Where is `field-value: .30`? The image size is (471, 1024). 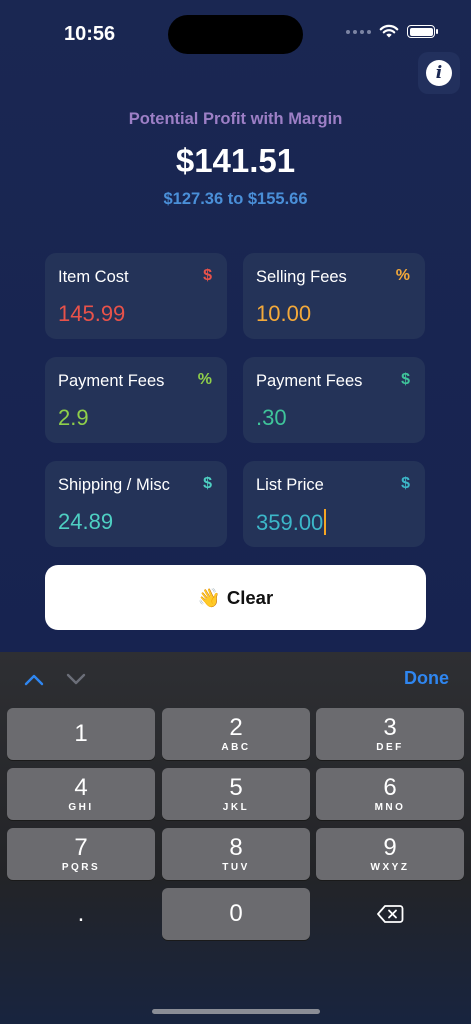 field-value: .30 is located at coordinates (271, 417).